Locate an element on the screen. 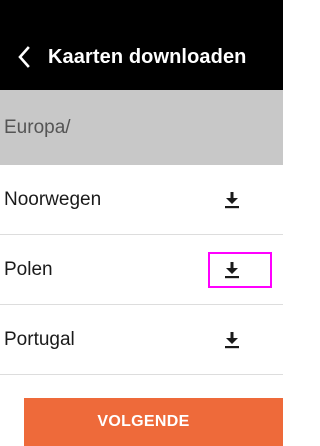 This screenshot has width=320, height=446. app-header: Kaarten downloaden is located at coordinates (141, 57).